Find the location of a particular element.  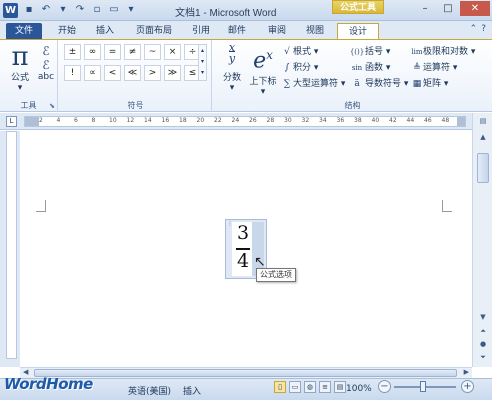

browse-object-icon: ● is located at coordinates (483, 345).